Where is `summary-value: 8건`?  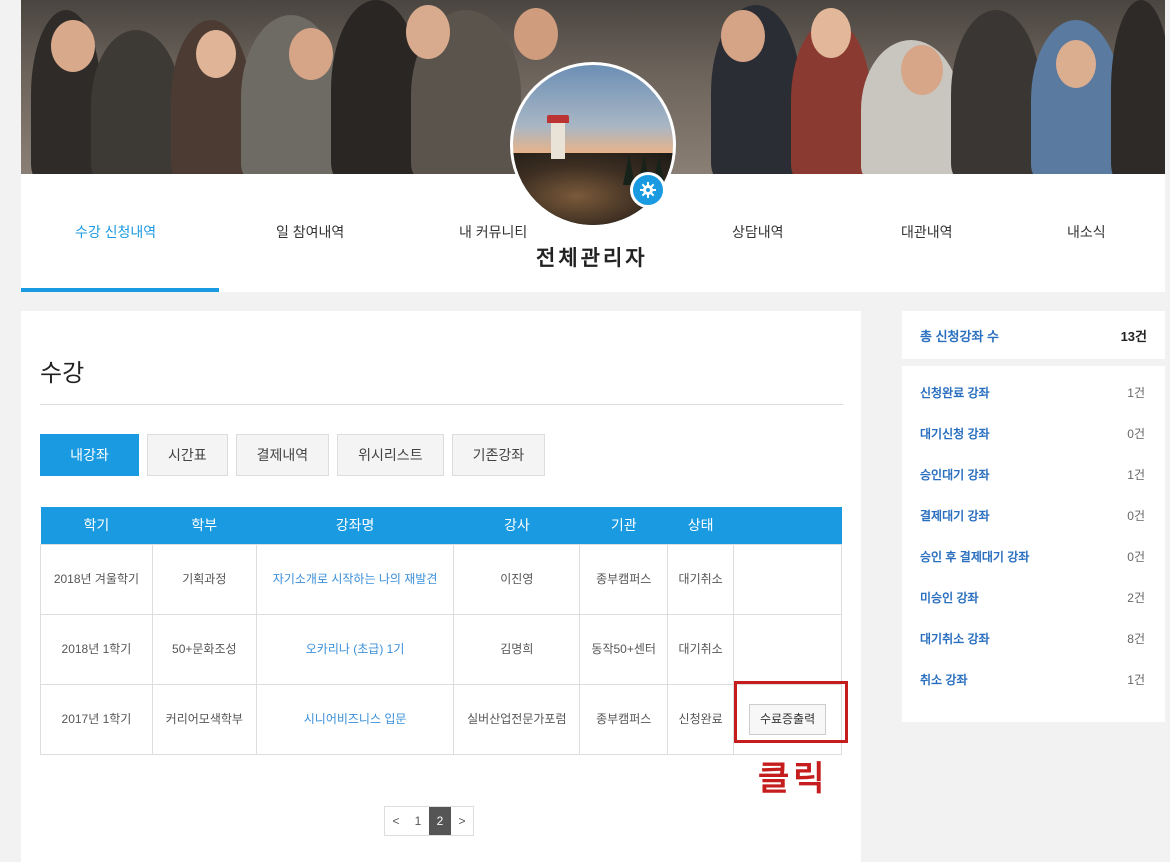 summary-value: 8건 is located at coordinates (1136, 639).